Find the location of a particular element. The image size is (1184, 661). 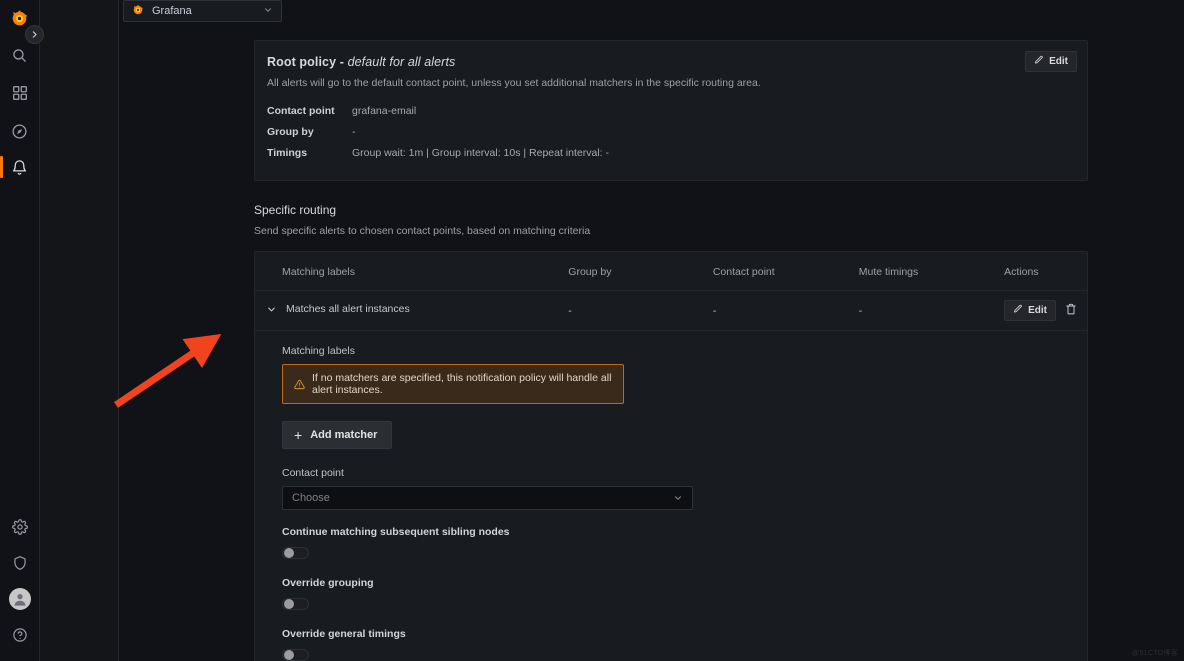

root-policy-detail-row: Contact point grafana-email is located at coordinates (669, 111).